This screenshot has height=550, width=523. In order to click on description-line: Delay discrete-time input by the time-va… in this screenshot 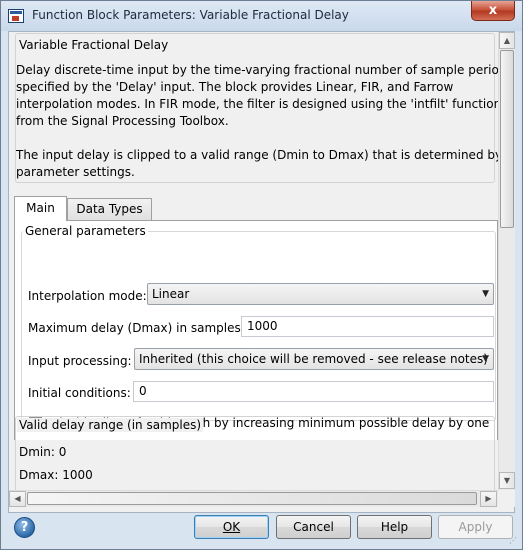, I will do `click(257, 70)`.